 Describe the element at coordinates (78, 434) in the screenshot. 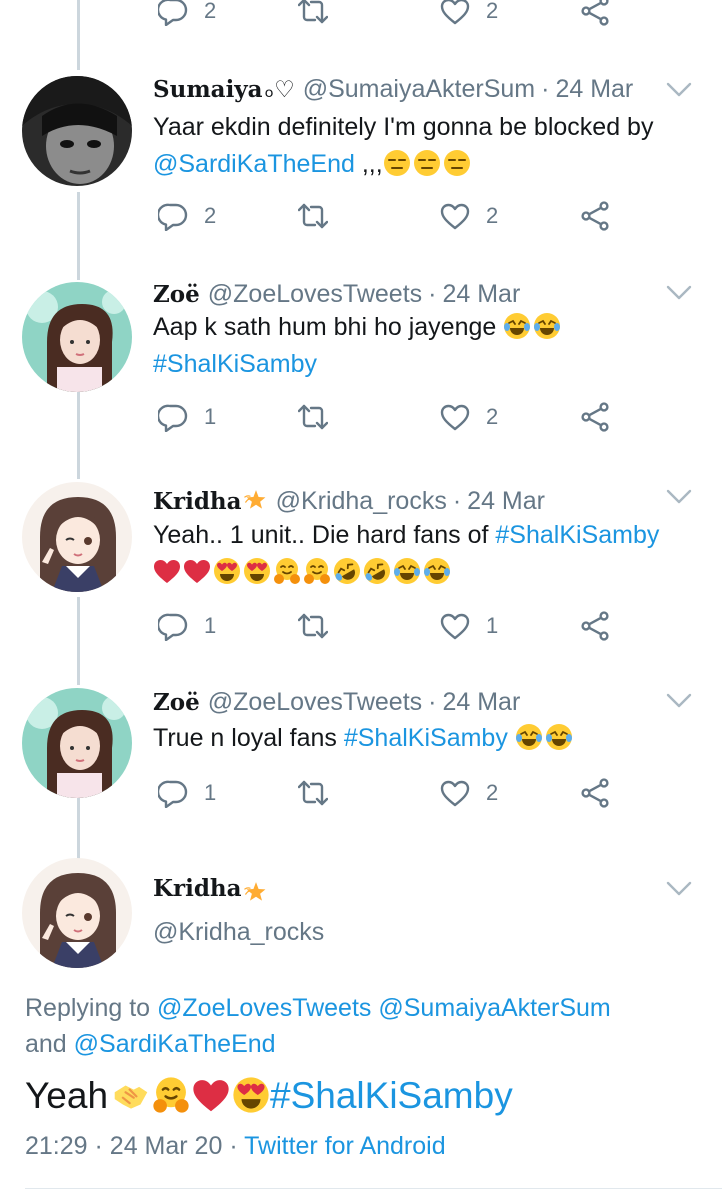

I see `thread-line` at that location.